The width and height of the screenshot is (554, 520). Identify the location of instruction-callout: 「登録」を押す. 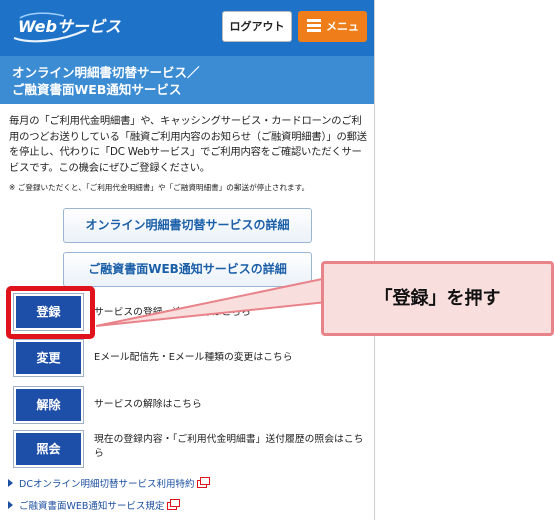
(437, 298).